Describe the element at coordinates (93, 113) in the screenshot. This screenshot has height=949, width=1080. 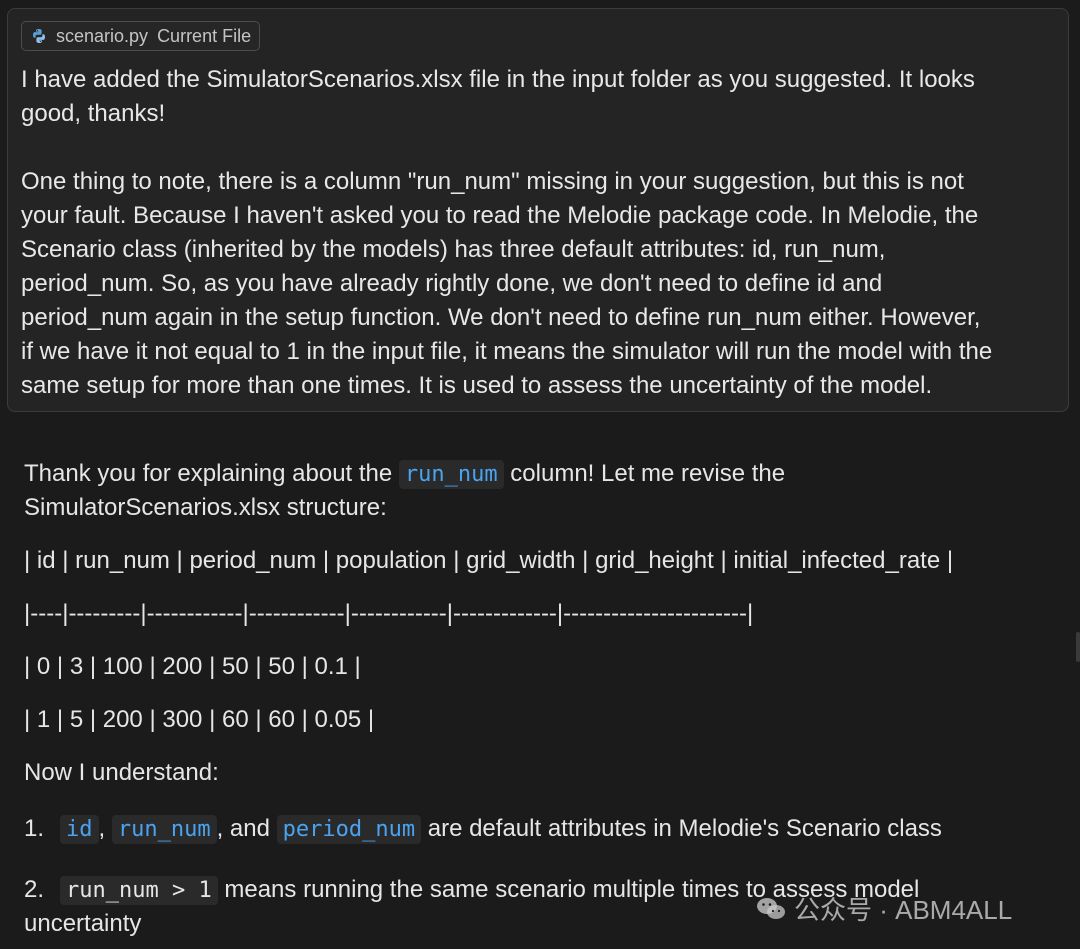
I see `user-text-line: good, thanks!` at that location.